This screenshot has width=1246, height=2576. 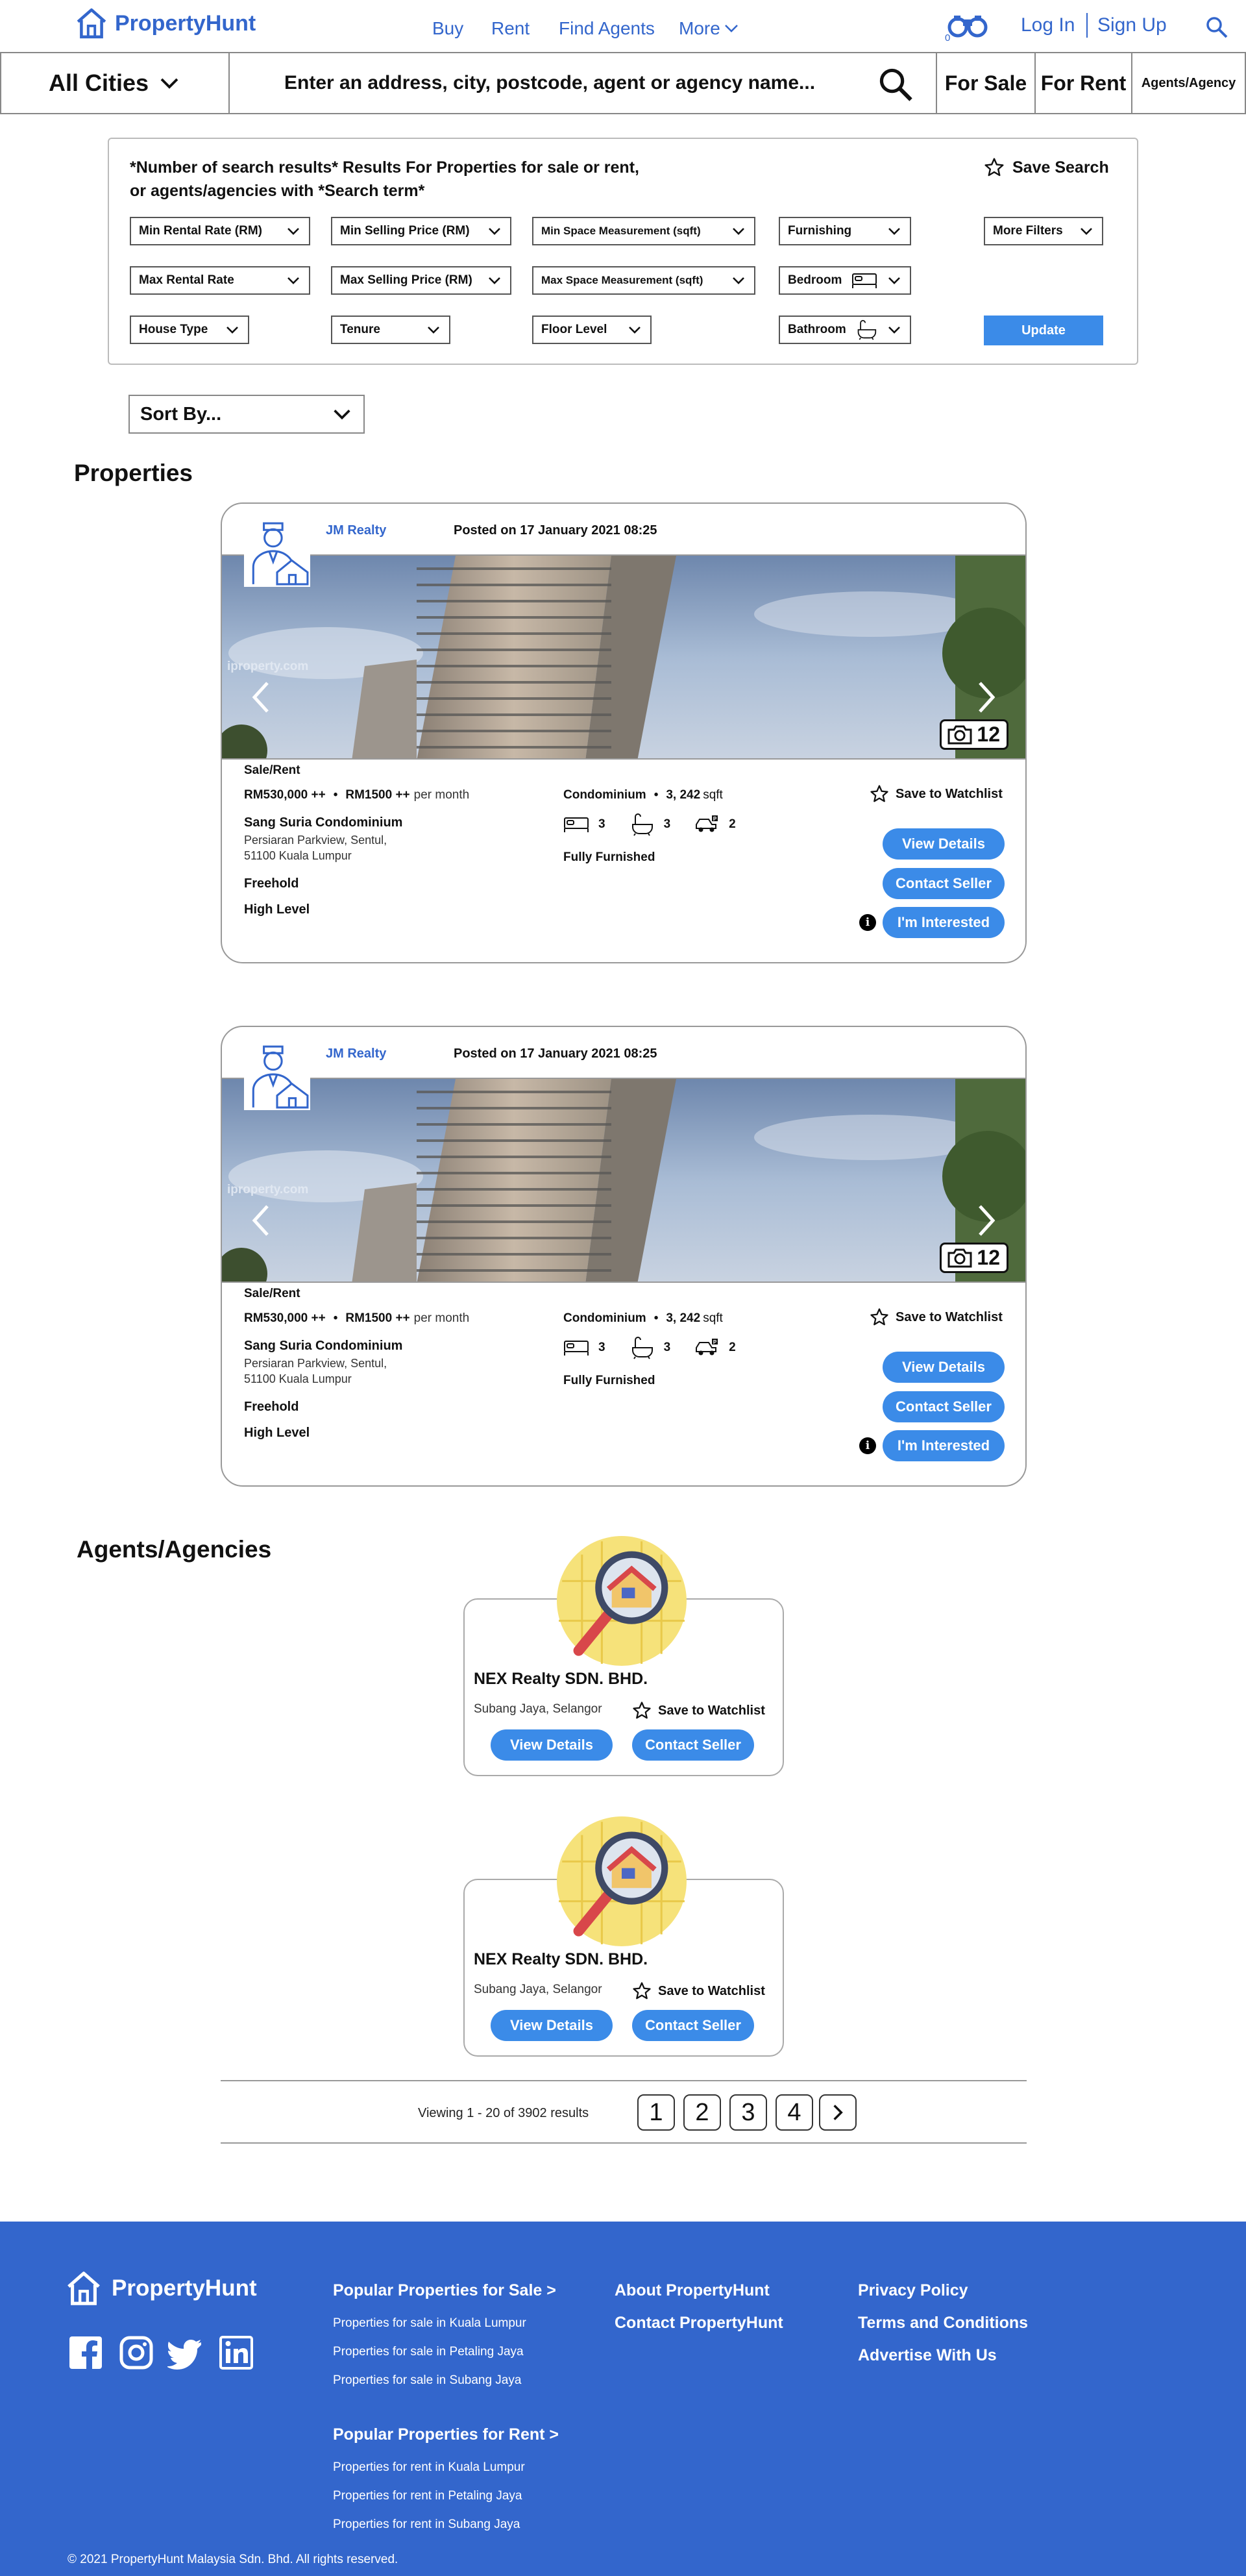 What do you see at coordinates (986, 83) in the screenshot?
I see `tab-for-sale: For Sale` at bounding box center [986, 83].